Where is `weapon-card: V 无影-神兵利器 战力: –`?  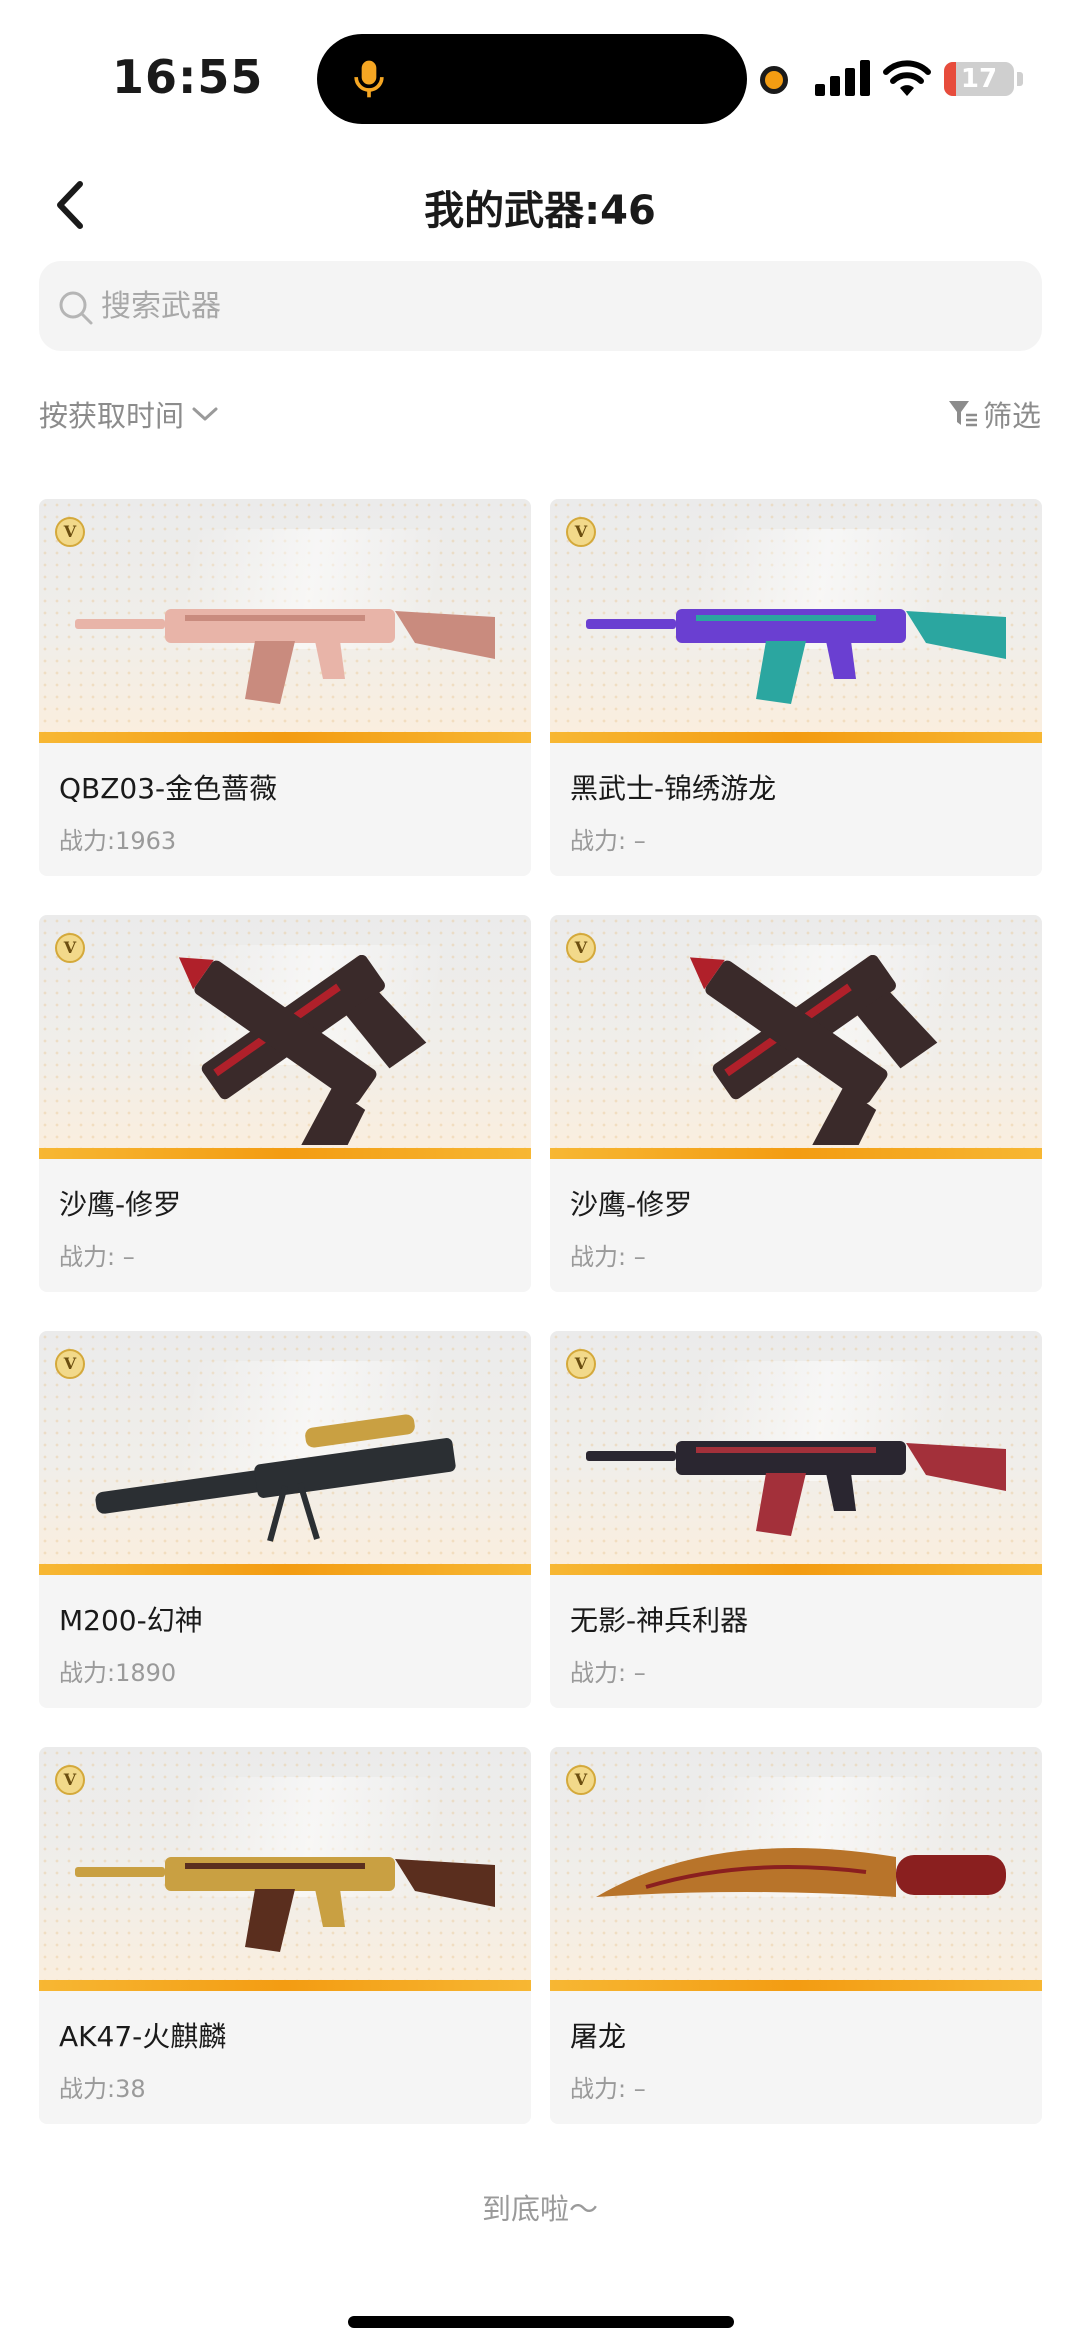 weapon-card: V 无影-神兵利器 战力: – is located at coordinates (796, 1519).